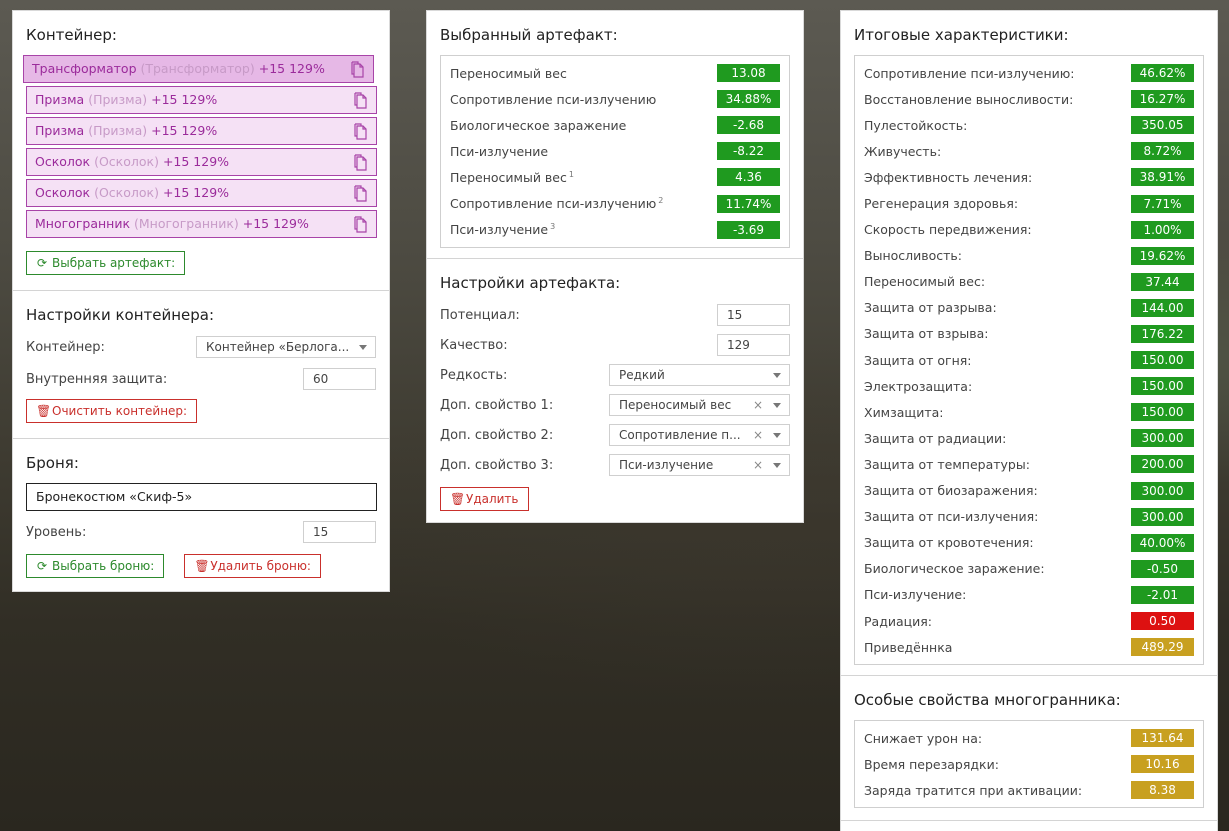  Describe the element at coordinates (339, 379) in the screenshot. I see `protection-input: 60` at that location.